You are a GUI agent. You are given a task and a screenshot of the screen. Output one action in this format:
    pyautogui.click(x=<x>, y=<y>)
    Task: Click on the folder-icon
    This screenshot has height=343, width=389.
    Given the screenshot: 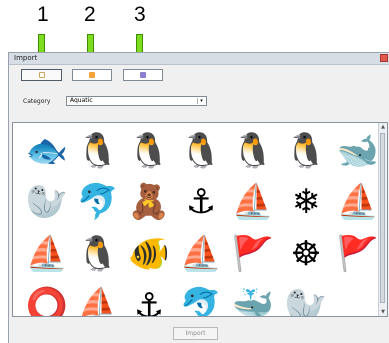 What is the action you would take?
    pyautogui.click(x=92, y=75)
    